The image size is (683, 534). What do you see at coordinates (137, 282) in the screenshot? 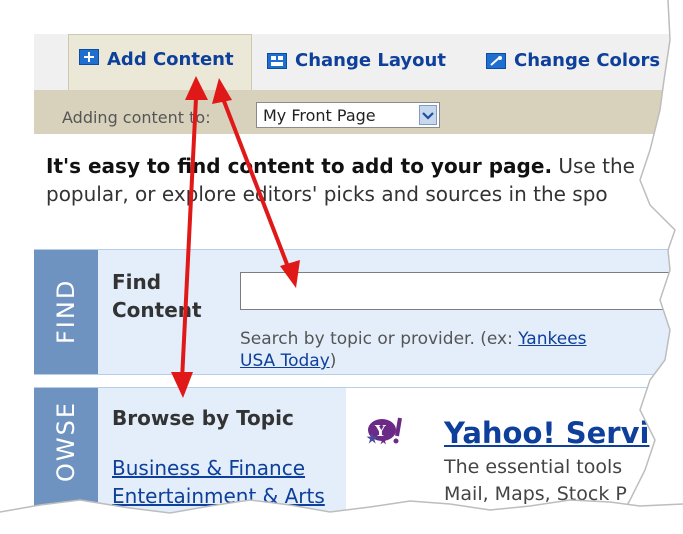
I see `find-label-line1: Find` at bounding box center [137, 282].